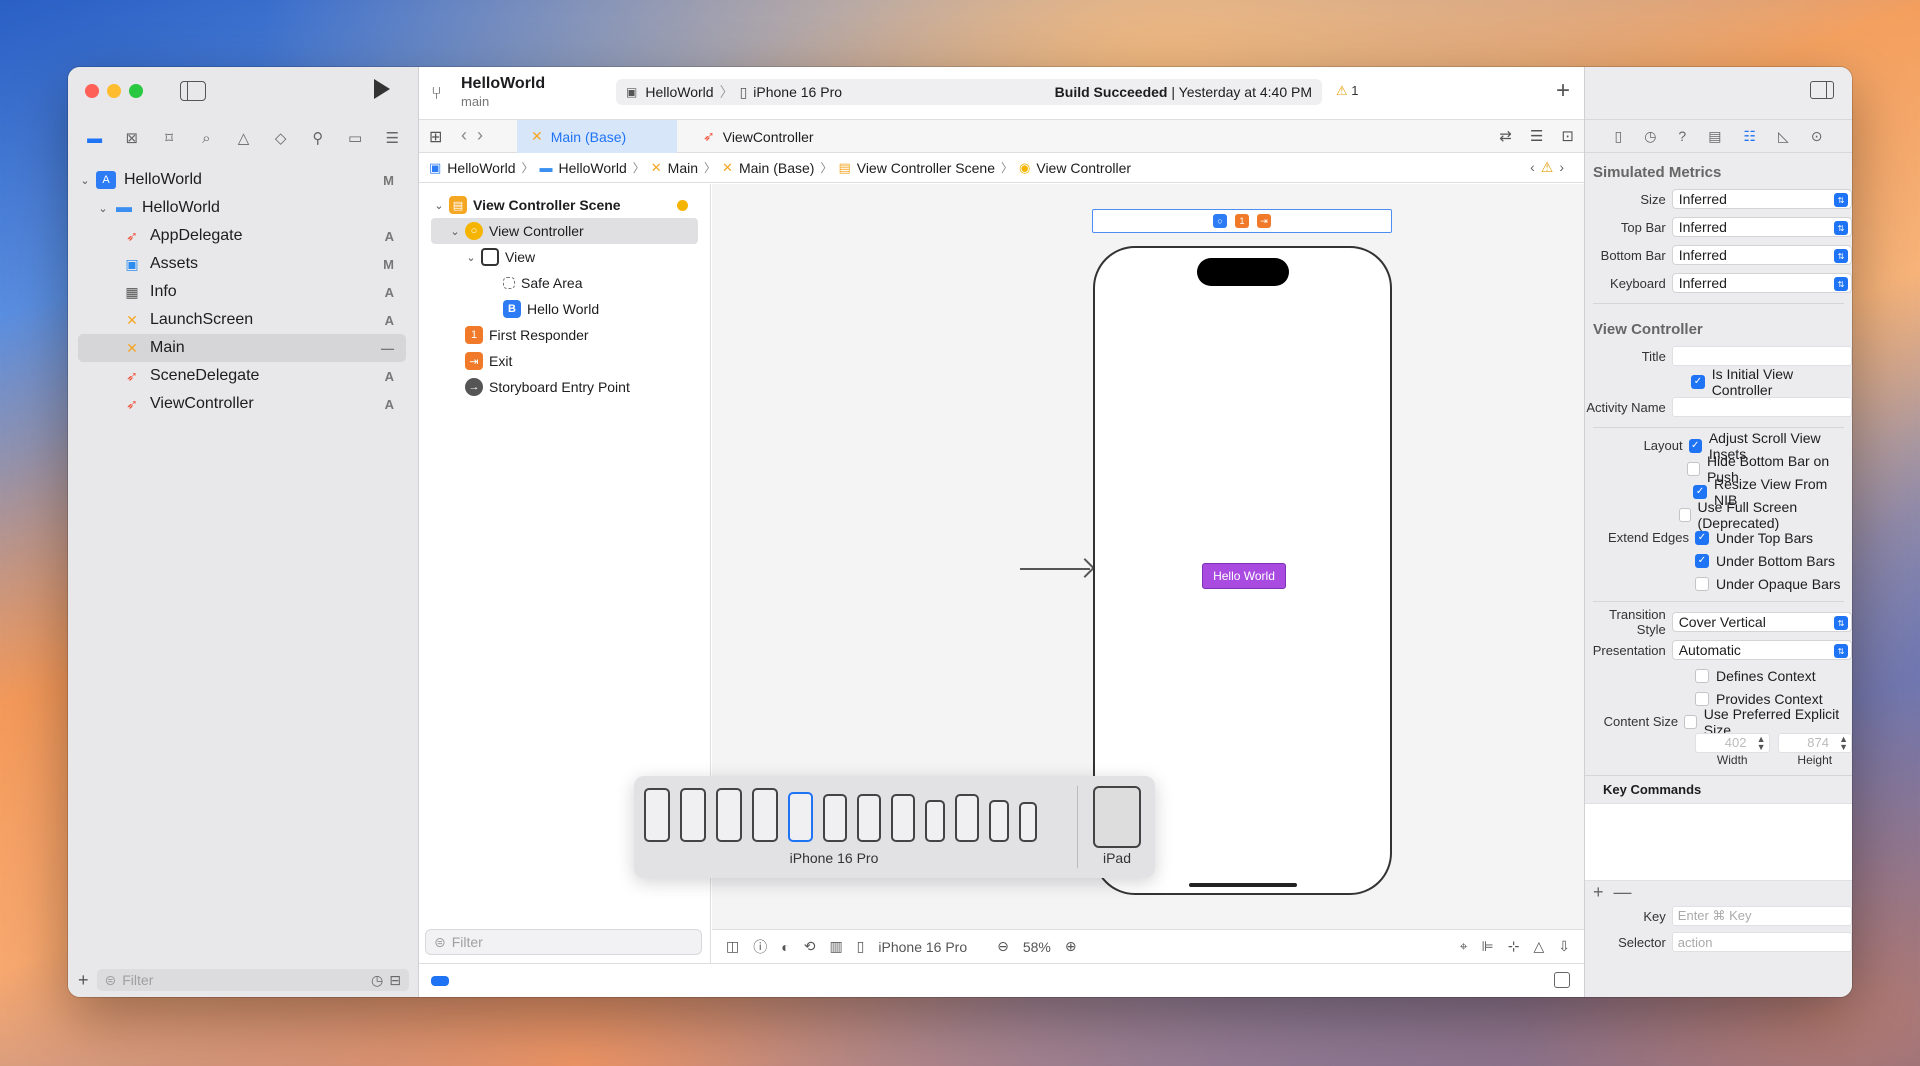 The width and height of the screenshot is (1920, 1066). Describe the element at coordinates (679, 92) in the screenshot. I see `scheme-selector: HelloWorld` at that location.